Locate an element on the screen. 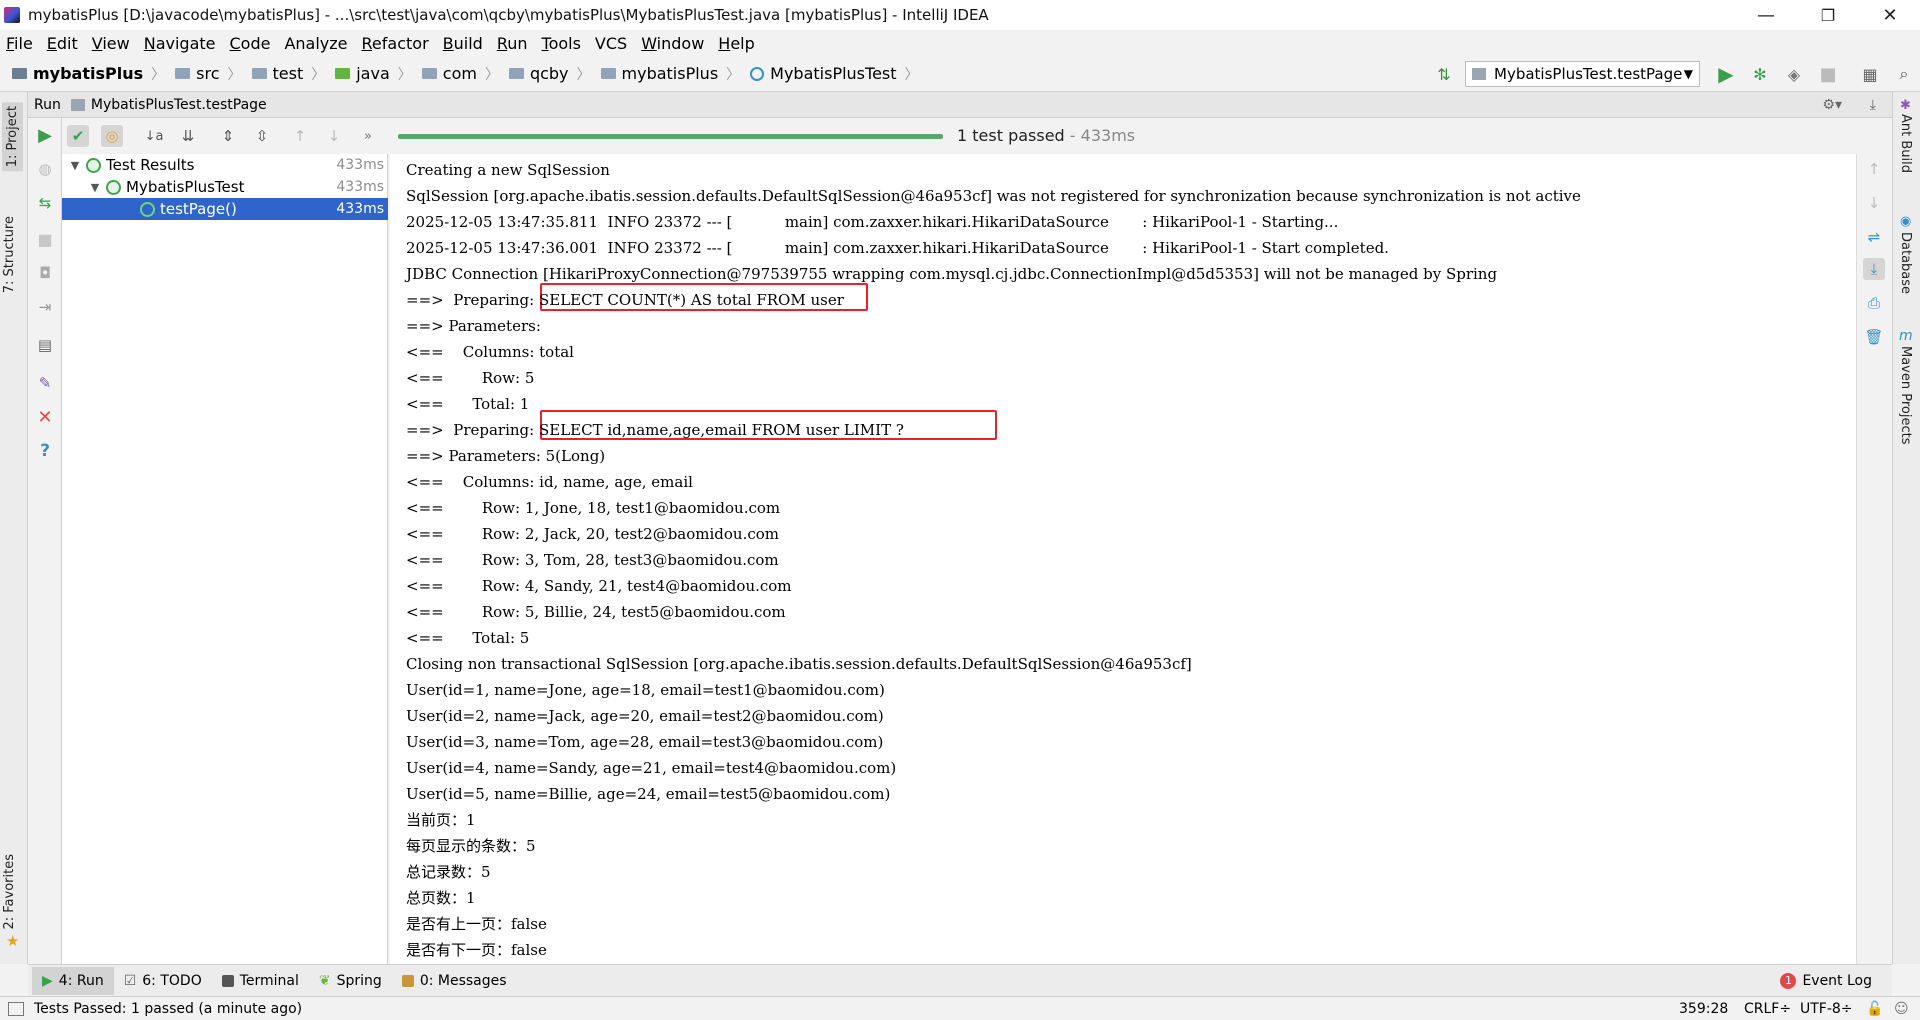 Image resolution: width=1920 pixels, height=1020 pixels. star-icon: ★ is located at coordinates (13, 941).